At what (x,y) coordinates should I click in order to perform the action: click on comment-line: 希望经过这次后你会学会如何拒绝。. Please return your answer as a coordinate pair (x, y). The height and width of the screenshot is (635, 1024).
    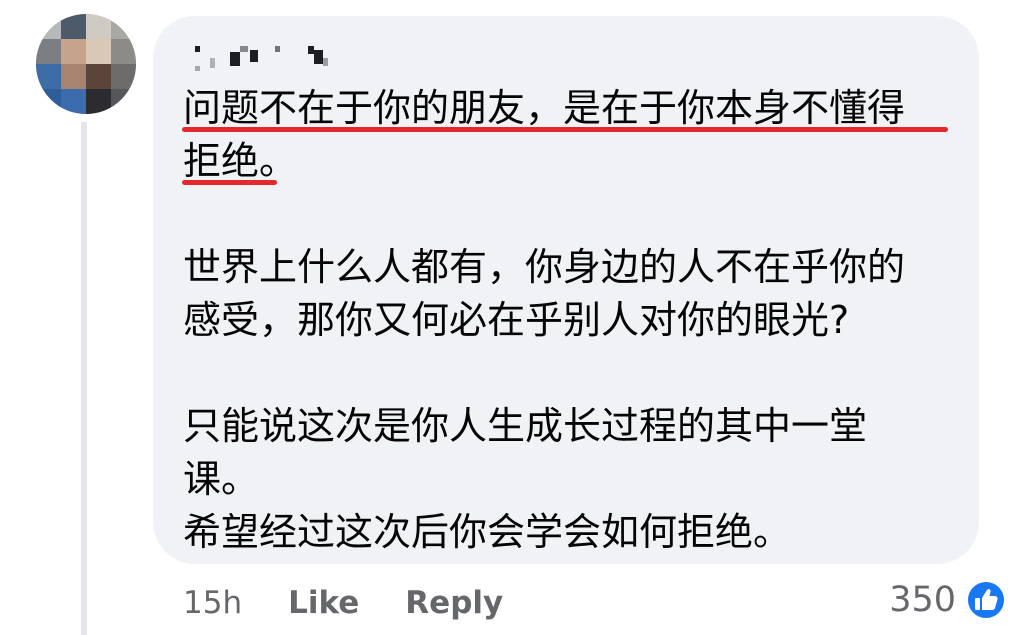
    Looking at the image, I should click on (487, 532).